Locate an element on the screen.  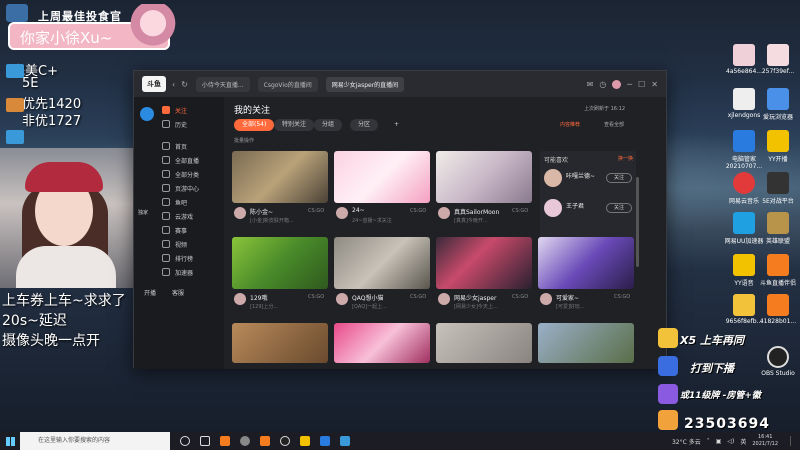
5e-icon is located at coordinates (778, 183).